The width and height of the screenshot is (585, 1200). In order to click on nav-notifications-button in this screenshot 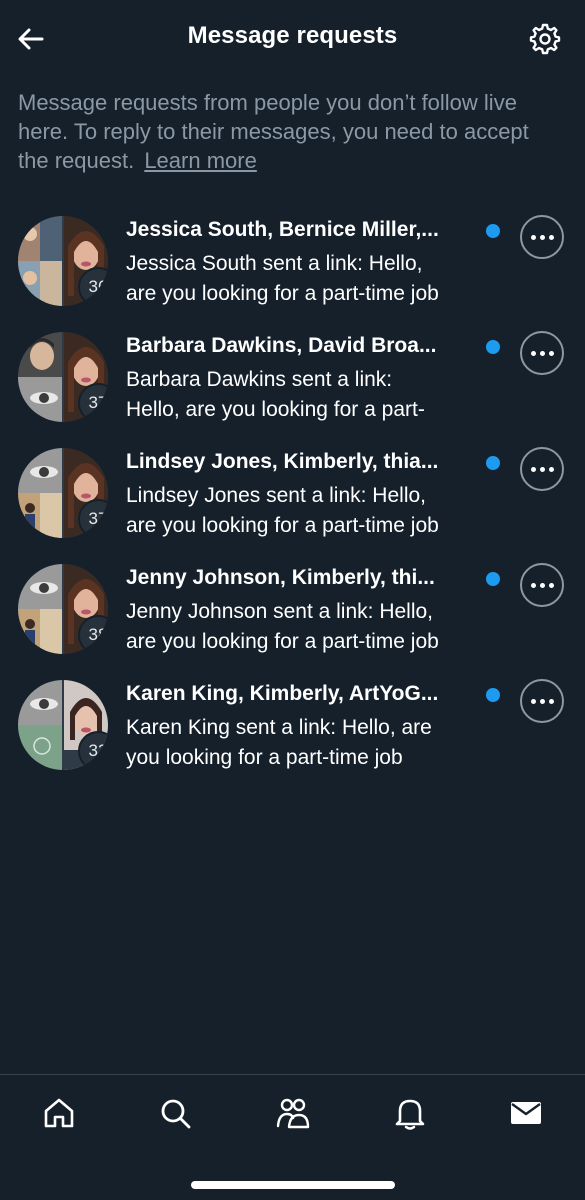, I will do `click(410, 1113)`.